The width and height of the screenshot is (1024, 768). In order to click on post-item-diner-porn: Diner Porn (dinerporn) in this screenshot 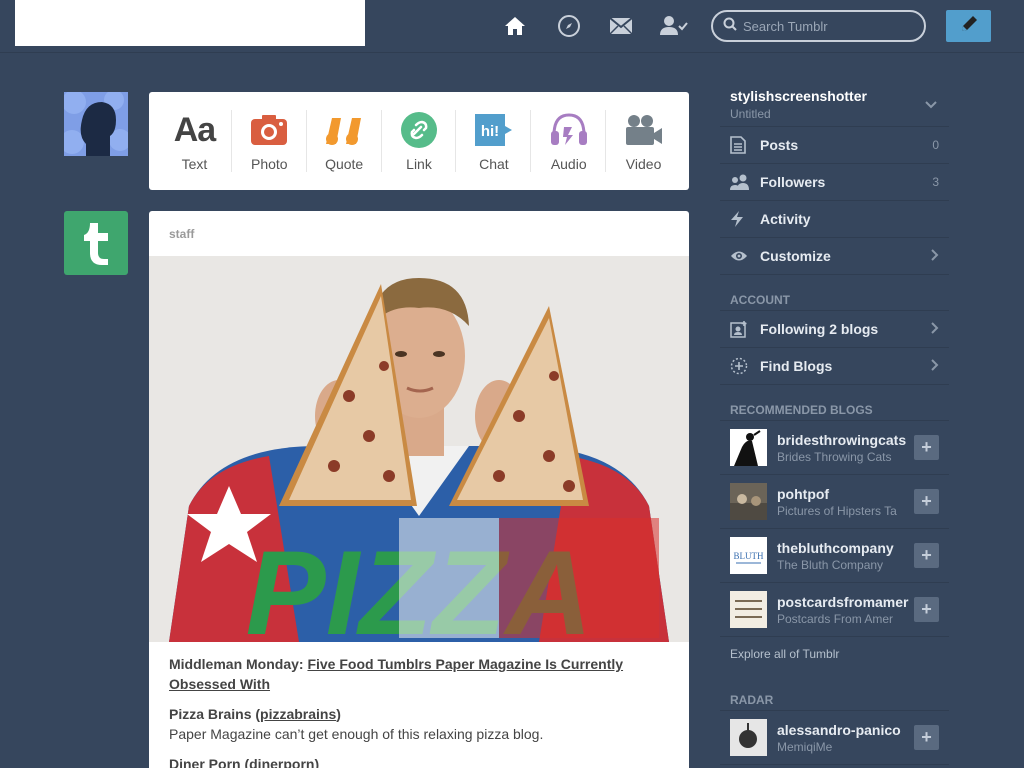, I will do `click(409, 761)`.